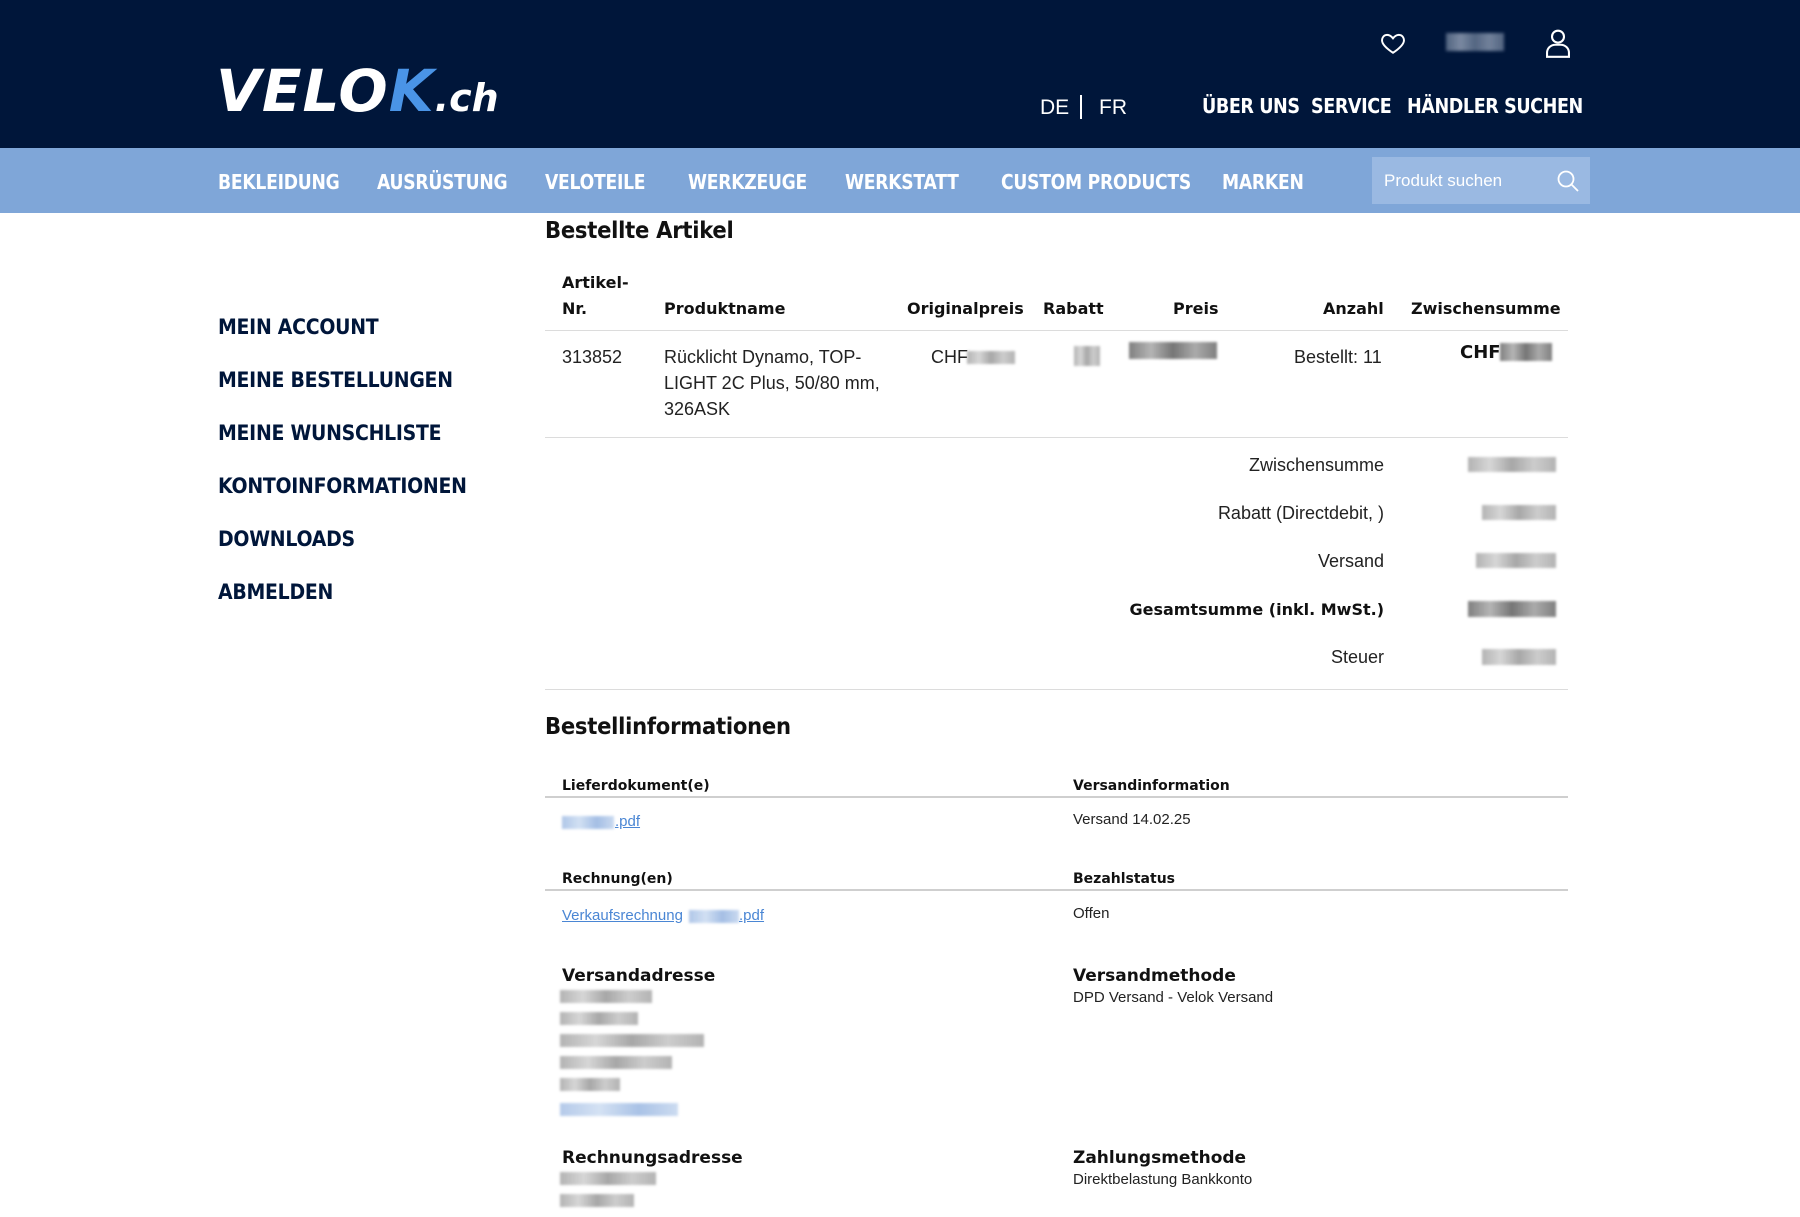  What do you see at coordinates (747, 182) in the screenshot?
I see `category-werkzeuge: WERKZEUGE` at bounding box center [747, 182].